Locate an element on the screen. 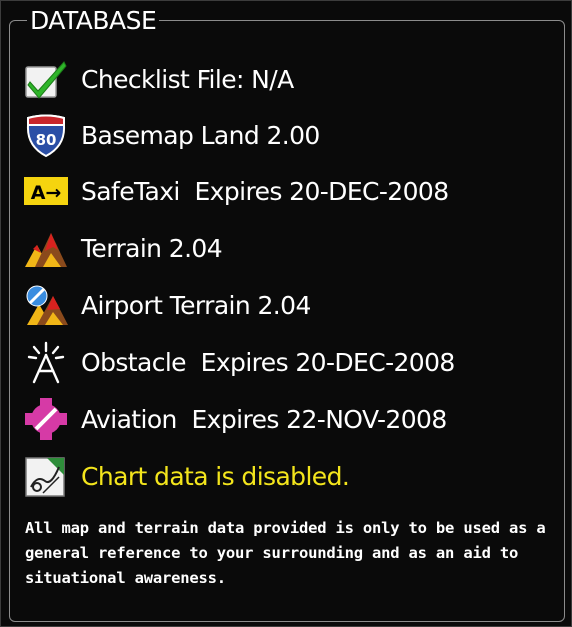  airport-terrain-icon is located at coordinates (46, 305).